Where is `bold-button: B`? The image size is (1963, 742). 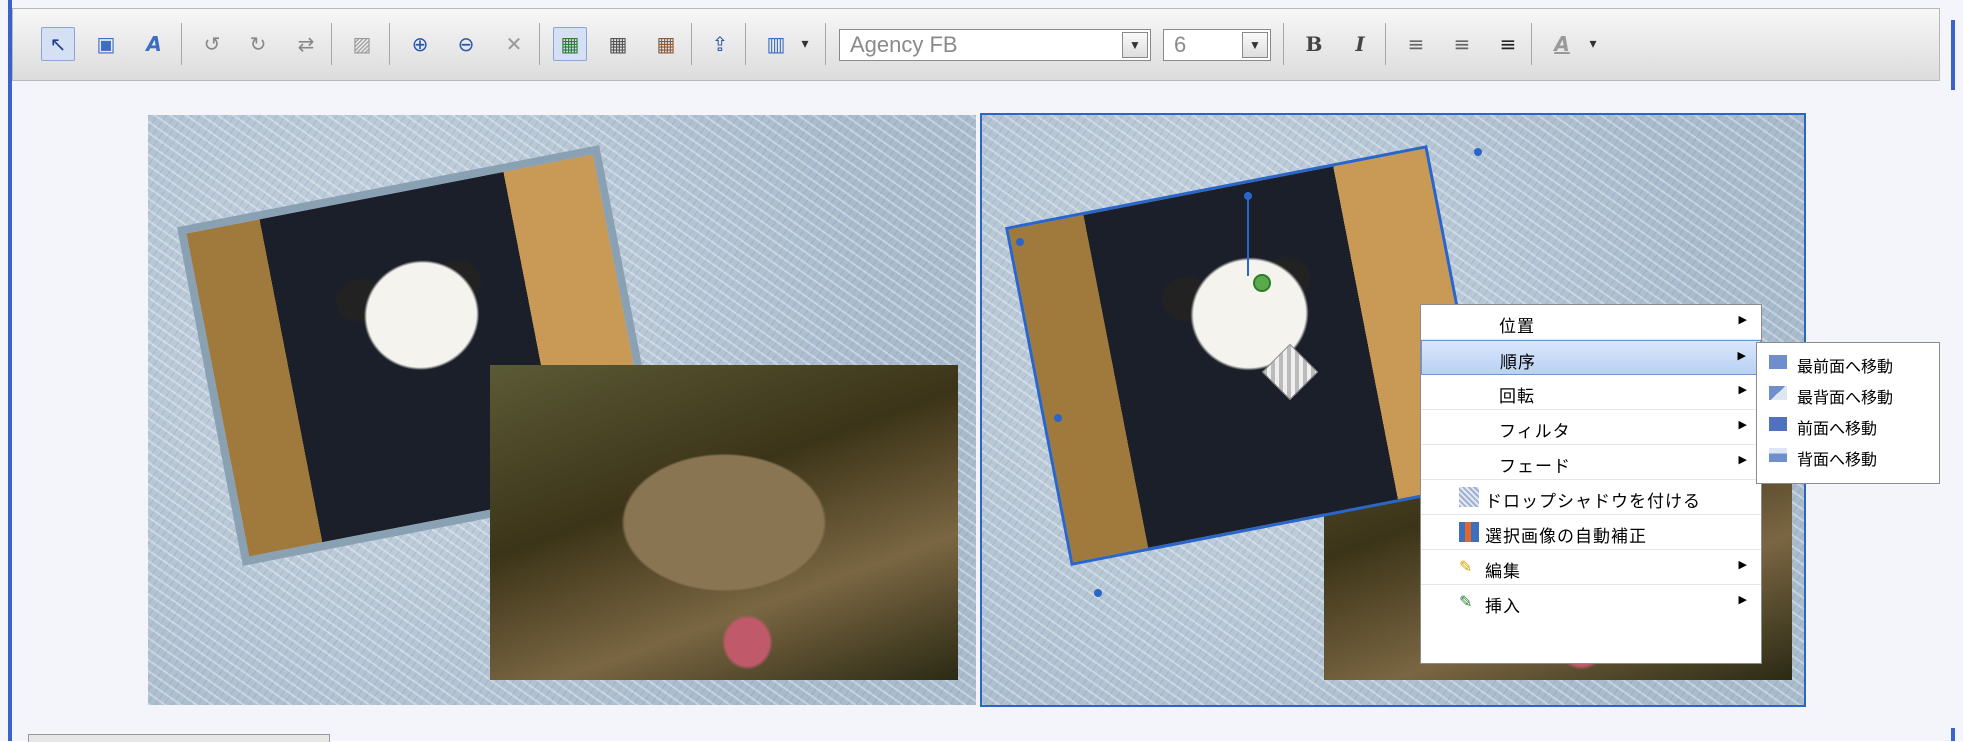 bold-button: B is located at coordinates (1314, 44).